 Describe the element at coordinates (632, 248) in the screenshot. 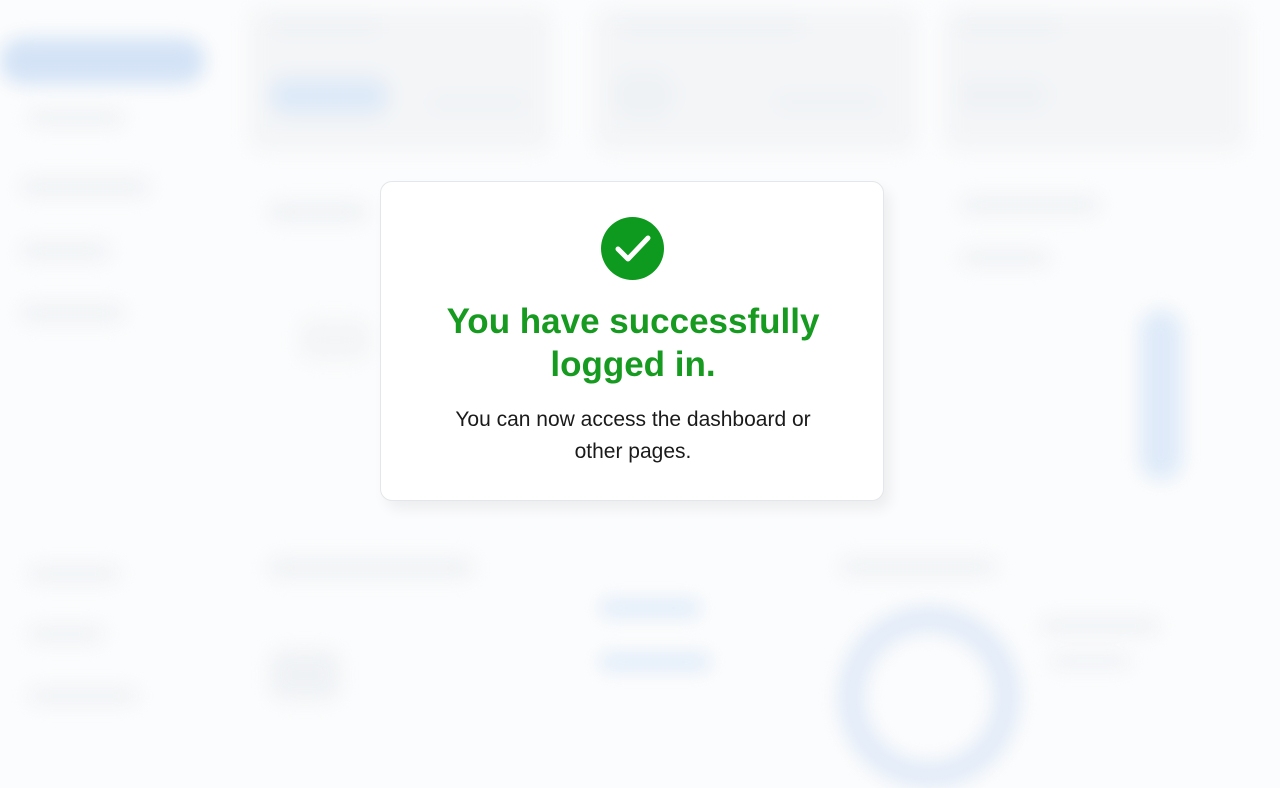

I see `check-circle-icon` at that location.